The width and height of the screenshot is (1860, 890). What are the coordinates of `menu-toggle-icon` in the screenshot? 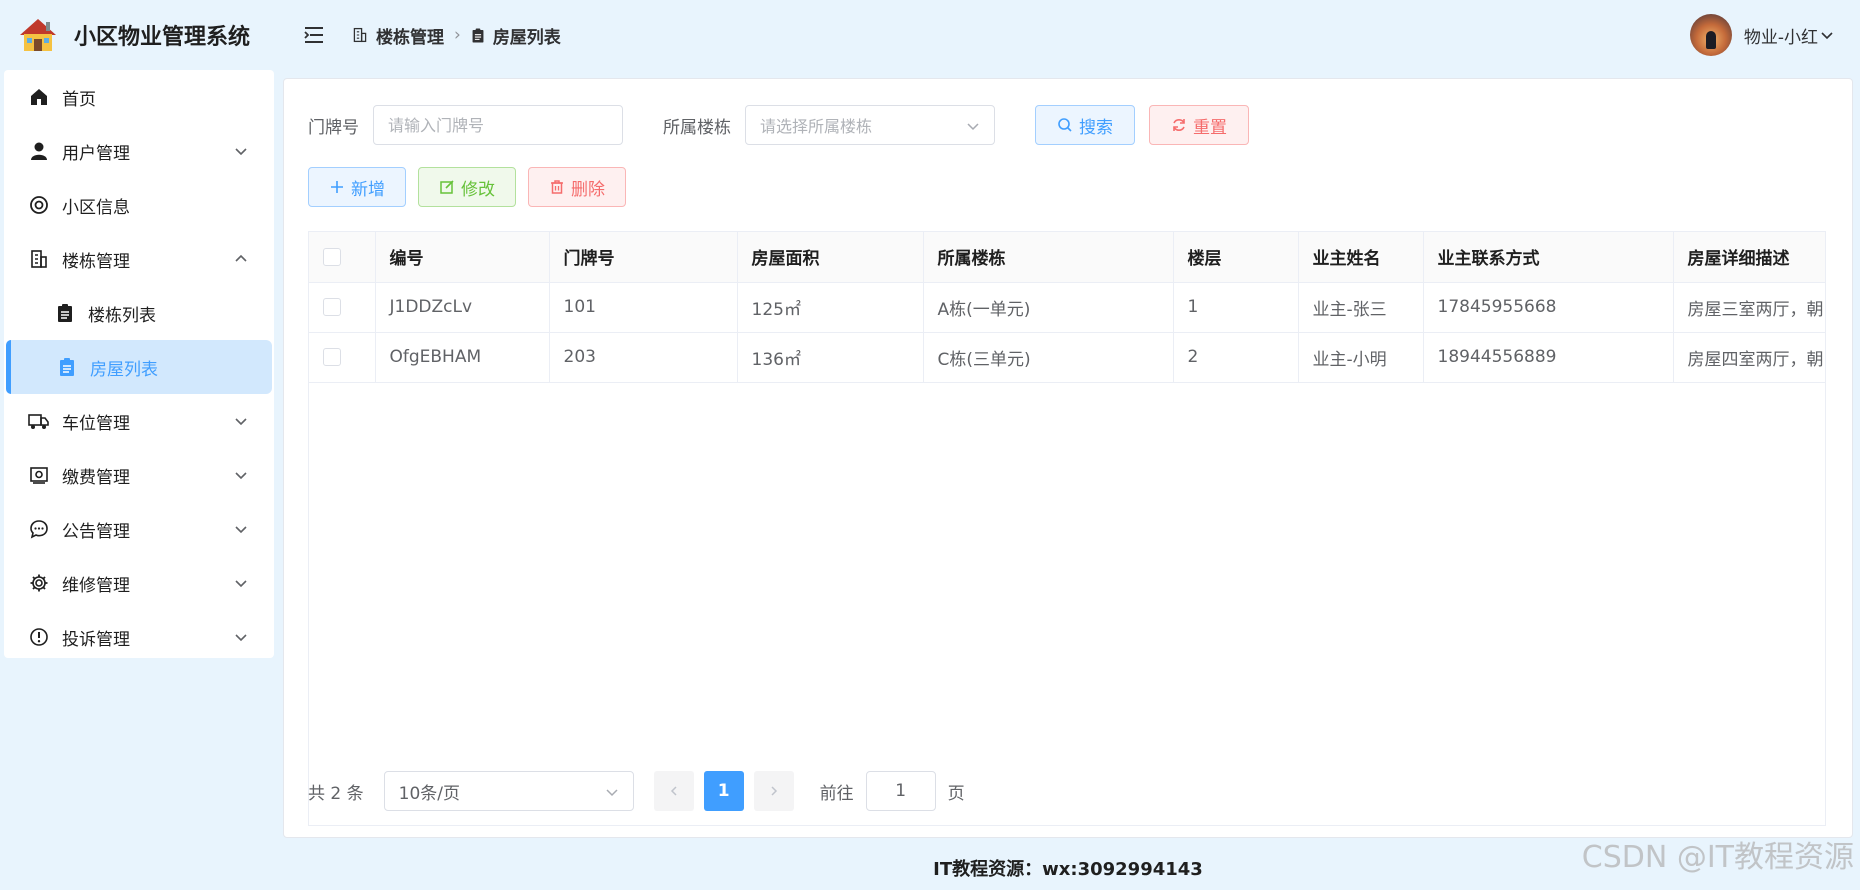 It's located at (314, 35).